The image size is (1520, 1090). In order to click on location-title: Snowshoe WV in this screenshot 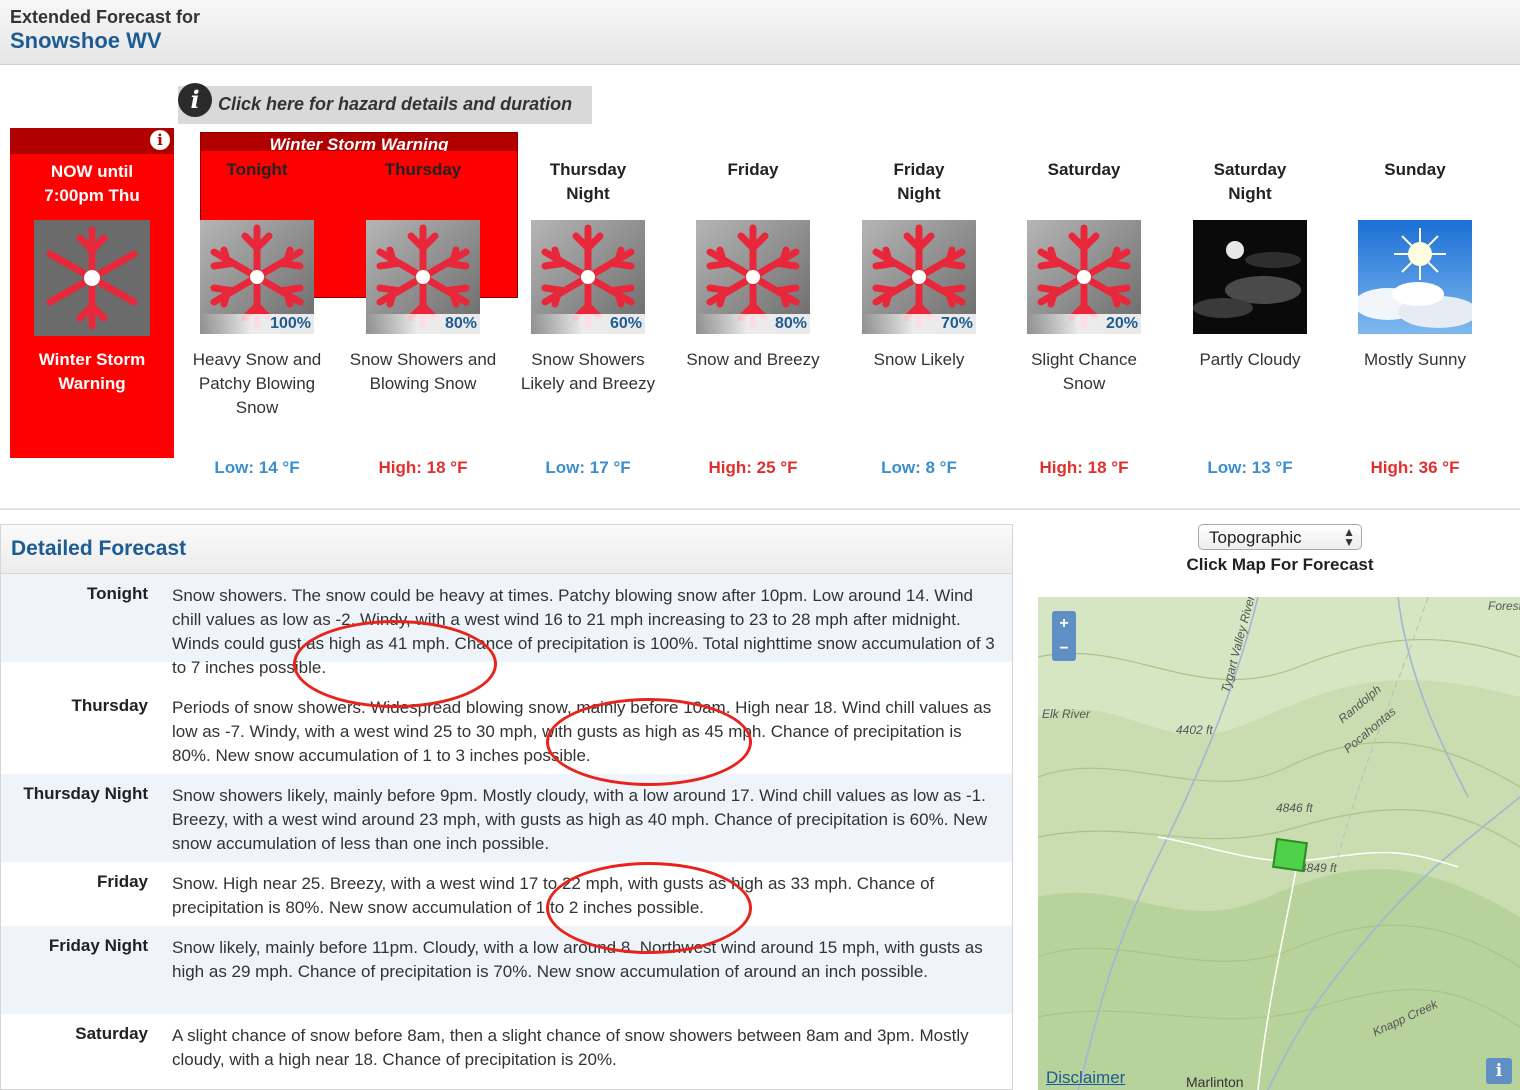, I will do `click(86, 40)`.